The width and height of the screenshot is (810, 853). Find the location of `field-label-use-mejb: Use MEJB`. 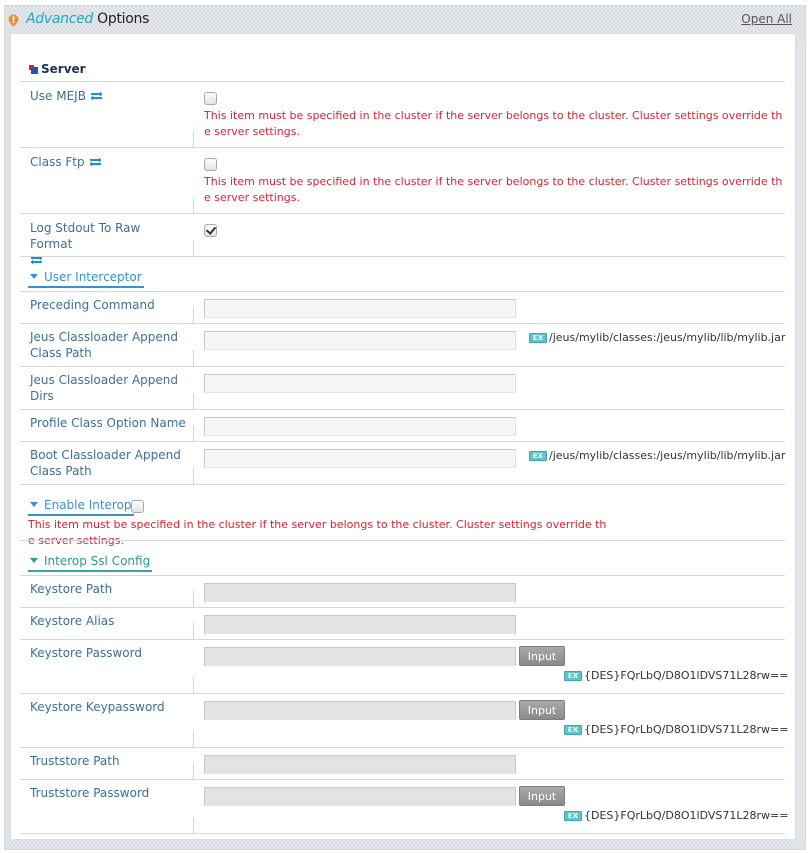

field-label-use-mejb: Use MEJB is located at coordinates (110, 96).